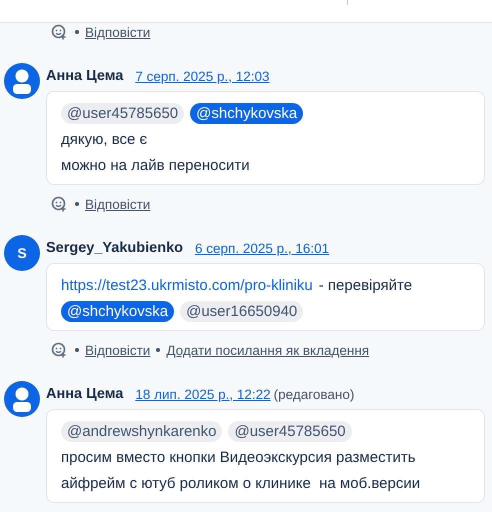 The height and width of the screenshot is (512, 492). Describe the element at coordinates (115, 248) in the screenshot. I see `author-name: Sergey_Yakubienko` at that location.